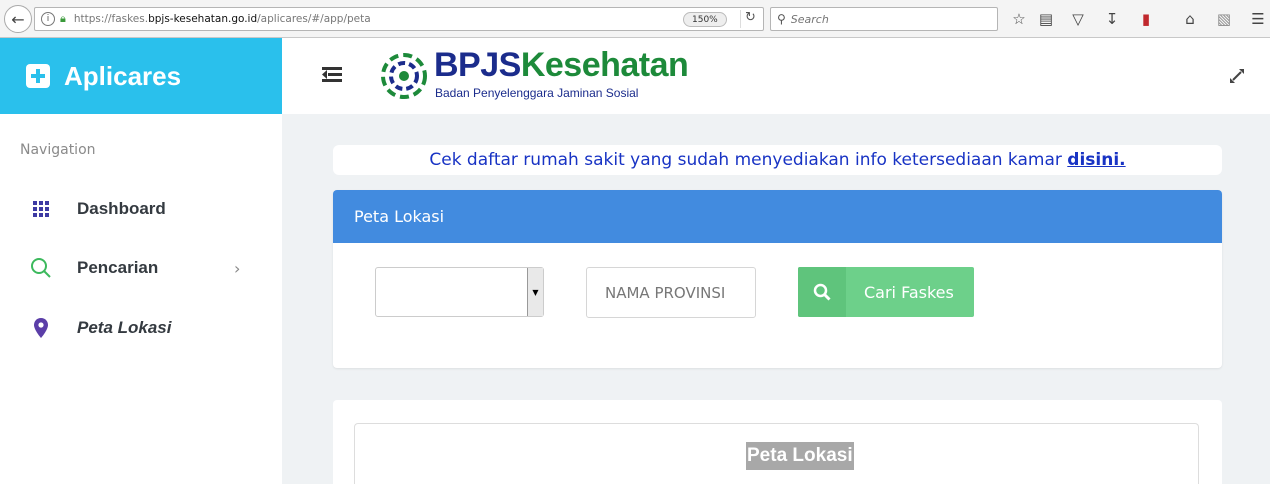 Image resolution: width=1270 pixels, height=484 pixels. What do you see at coordinates (41, 209) in the screenshot?
I see `grid-icon` at bounding box center [41, 209].